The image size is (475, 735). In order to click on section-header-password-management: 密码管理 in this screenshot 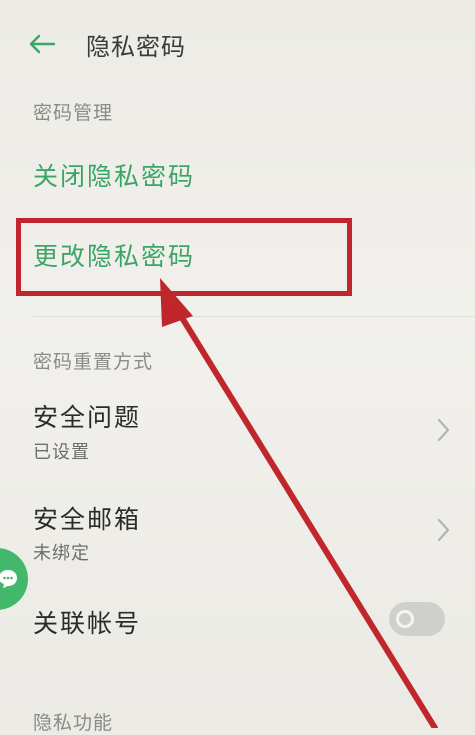, I will do `click(73, 113)`.